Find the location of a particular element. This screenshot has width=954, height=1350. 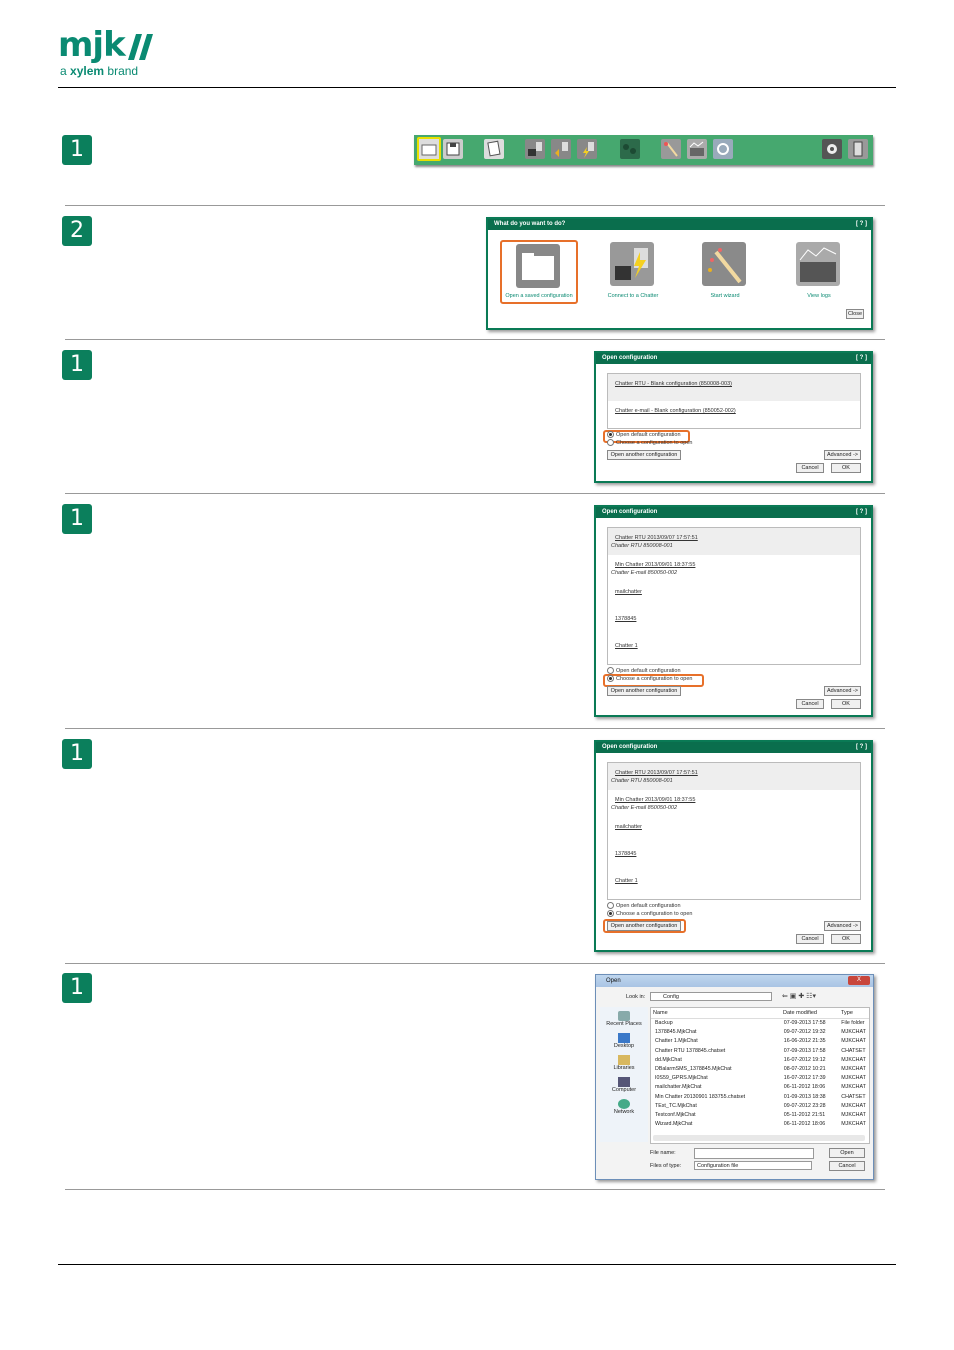

file-row: Wizard.MjkChat 06-11-2012 18:06 MJKCHAT is located at coordinates (760, 1124).